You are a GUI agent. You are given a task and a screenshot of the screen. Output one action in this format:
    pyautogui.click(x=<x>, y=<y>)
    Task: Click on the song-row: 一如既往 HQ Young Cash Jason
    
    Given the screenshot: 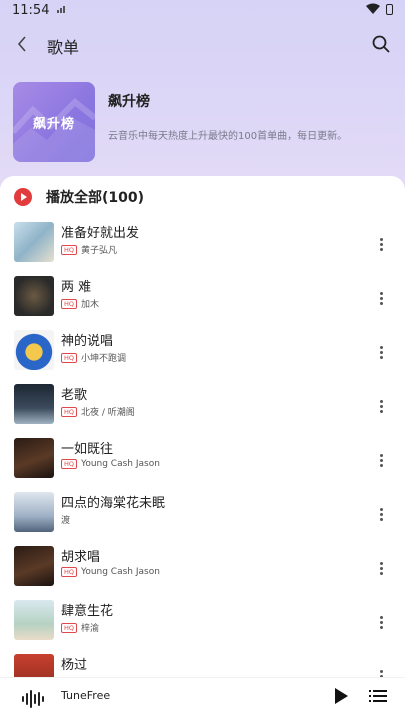 What is the action you would take?
    pyautogui.click(x=202, y=465)
    